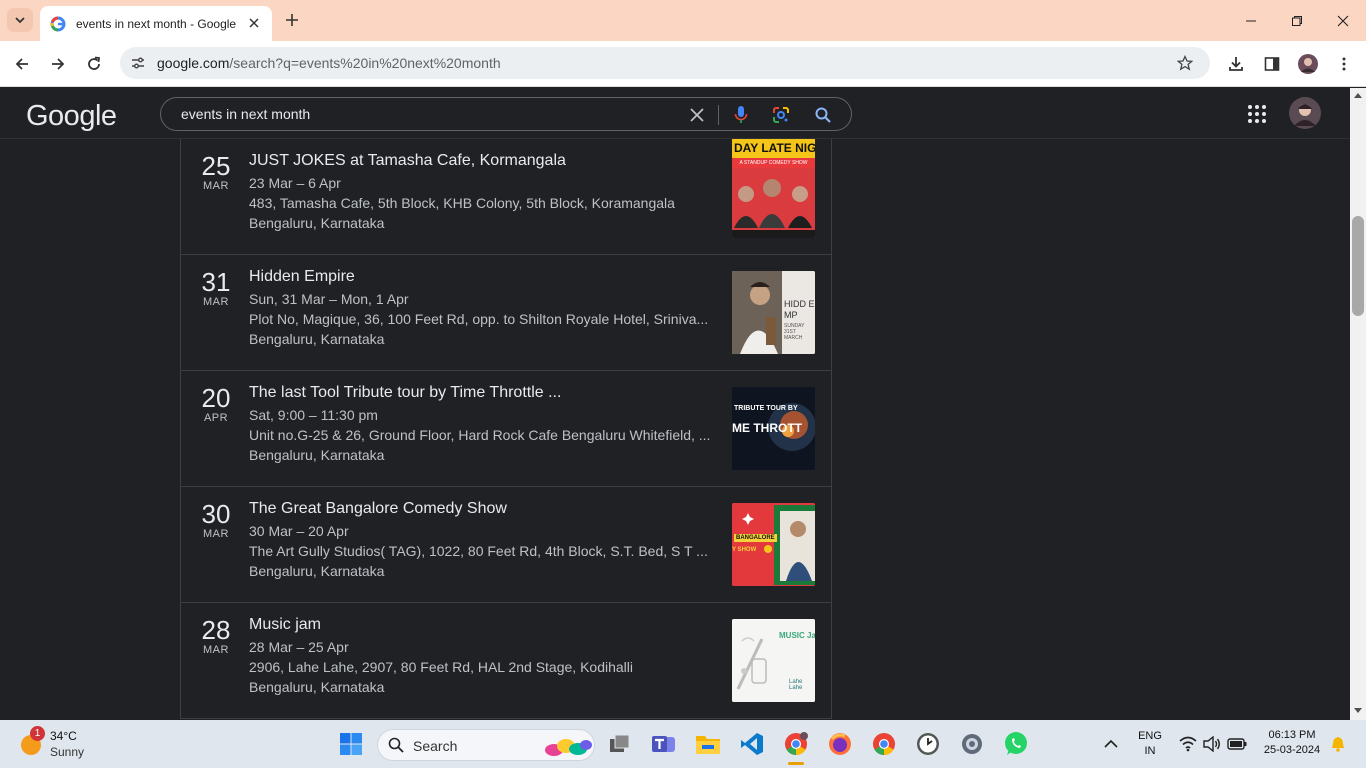 The image size is (1366, 768). What do you see at coordinates (1272, 64) in the screenshot?
I see `side-panel-button` at bounding box center [1272, 64].